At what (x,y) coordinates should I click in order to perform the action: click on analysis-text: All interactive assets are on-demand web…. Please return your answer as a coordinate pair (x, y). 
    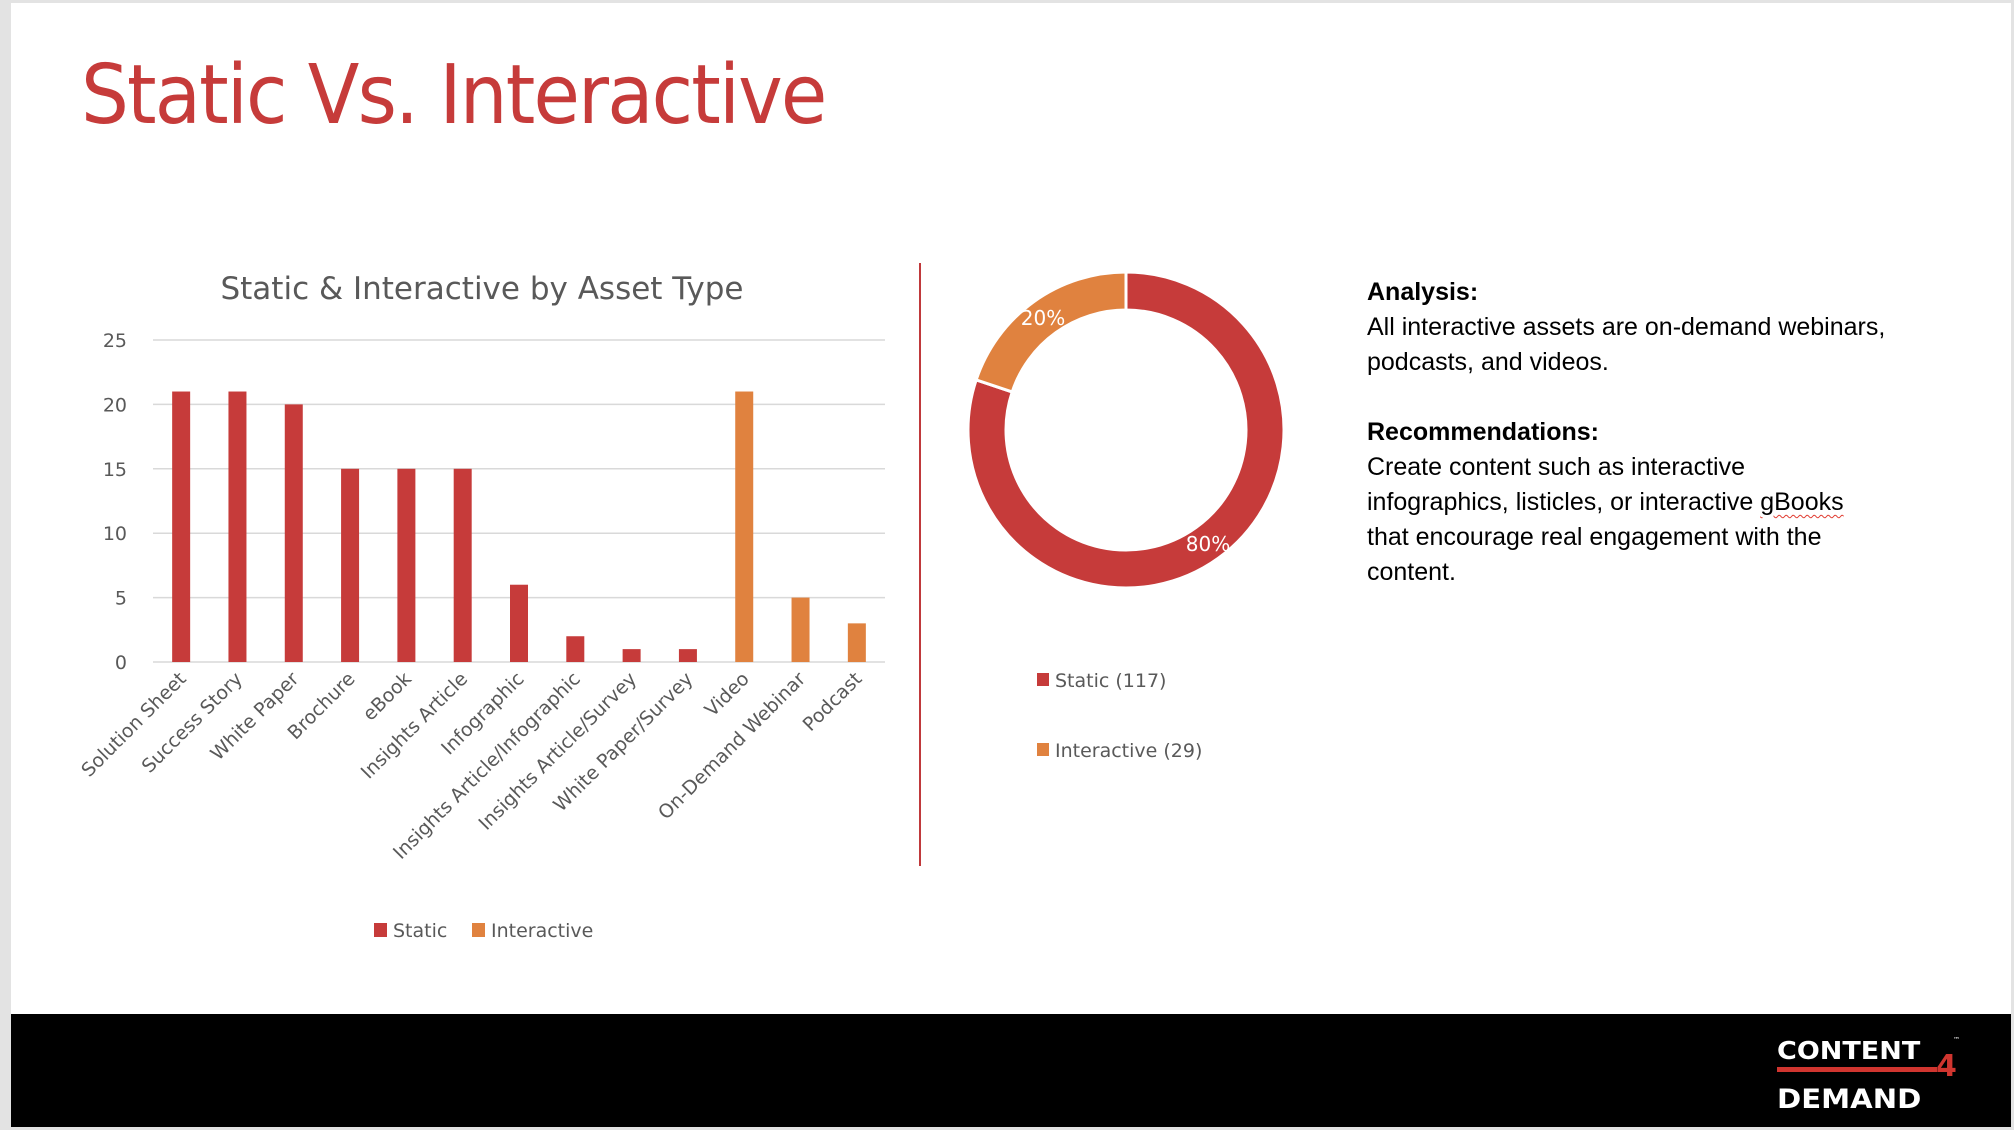
    Looking at the image, I should click on (1626, 344).